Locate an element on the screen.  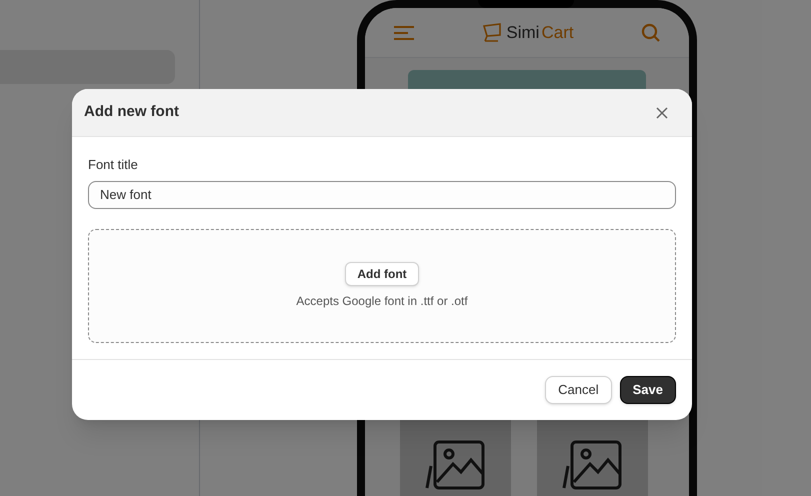
font-title-field: New font is located at coordinates (382, 194).